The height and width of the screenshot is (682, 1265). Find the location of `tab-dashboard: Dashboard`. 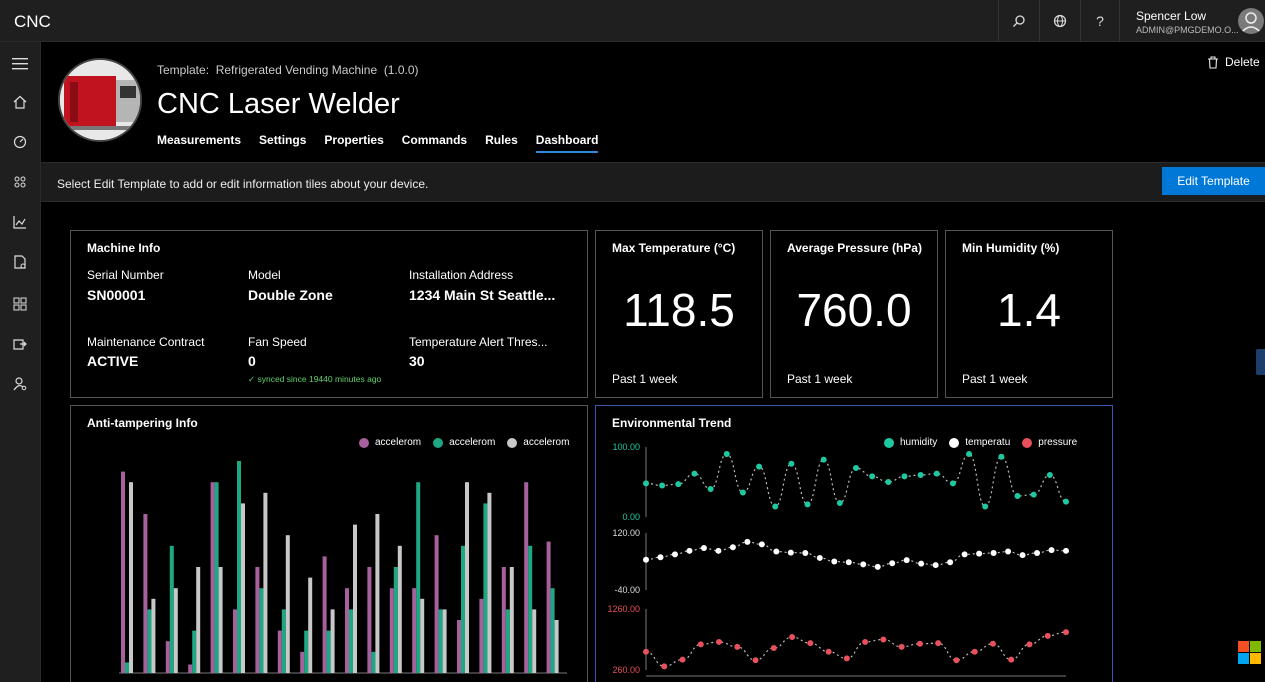

tab-dashboard: Dashboard is located at coordinates (567, 143).